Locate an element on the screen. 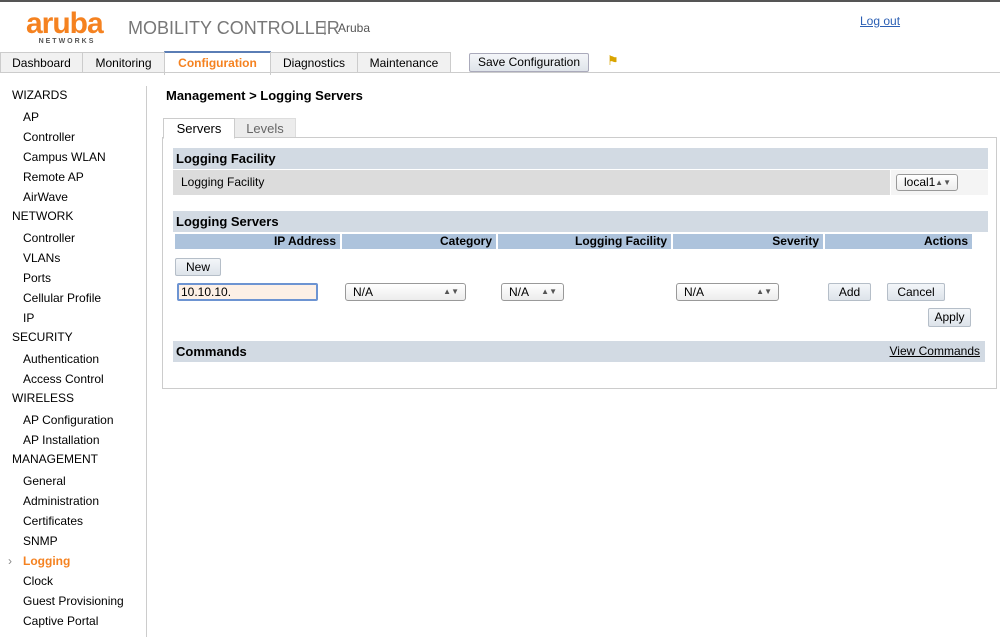  category-value: N/A is located at coordinates (363, 292).